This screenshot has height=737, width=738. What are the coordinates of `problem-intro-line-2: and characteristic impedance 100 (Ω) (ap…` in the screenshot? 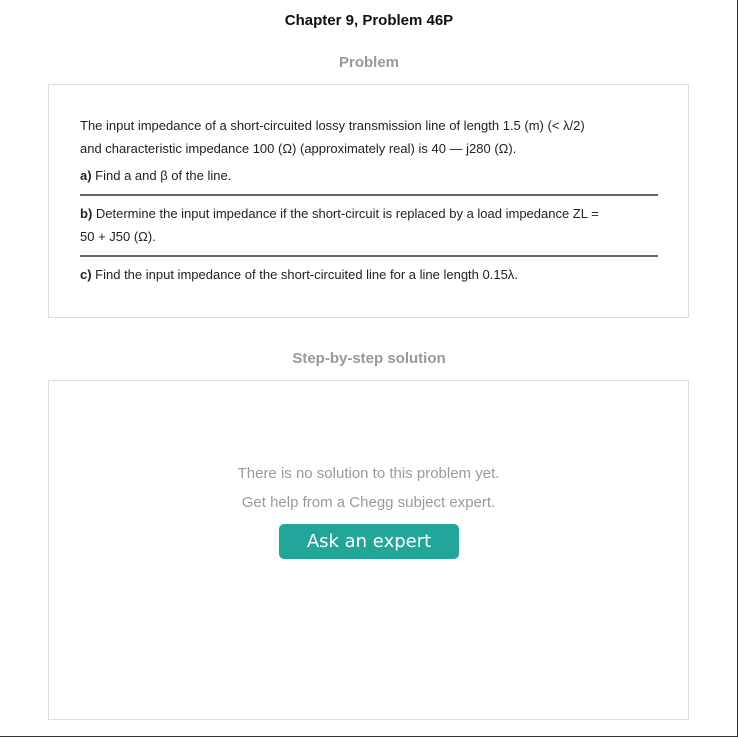 It's located at (298, 148).